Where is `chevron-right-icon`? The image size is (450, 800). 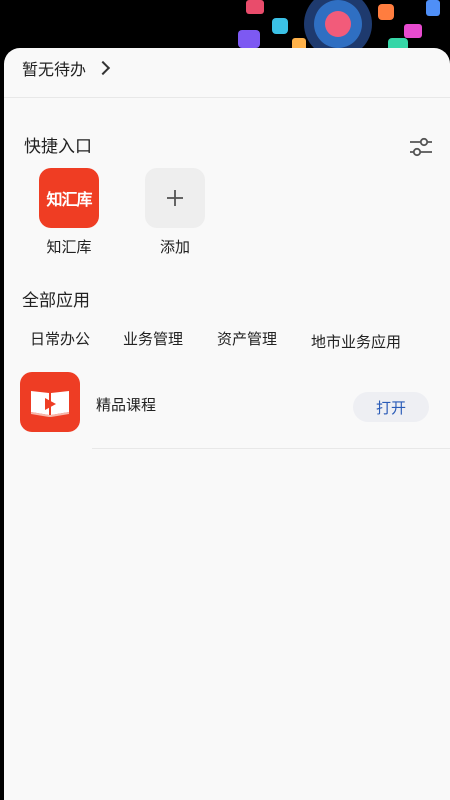 chevron-right-icon is located at coordinates (103, 68).